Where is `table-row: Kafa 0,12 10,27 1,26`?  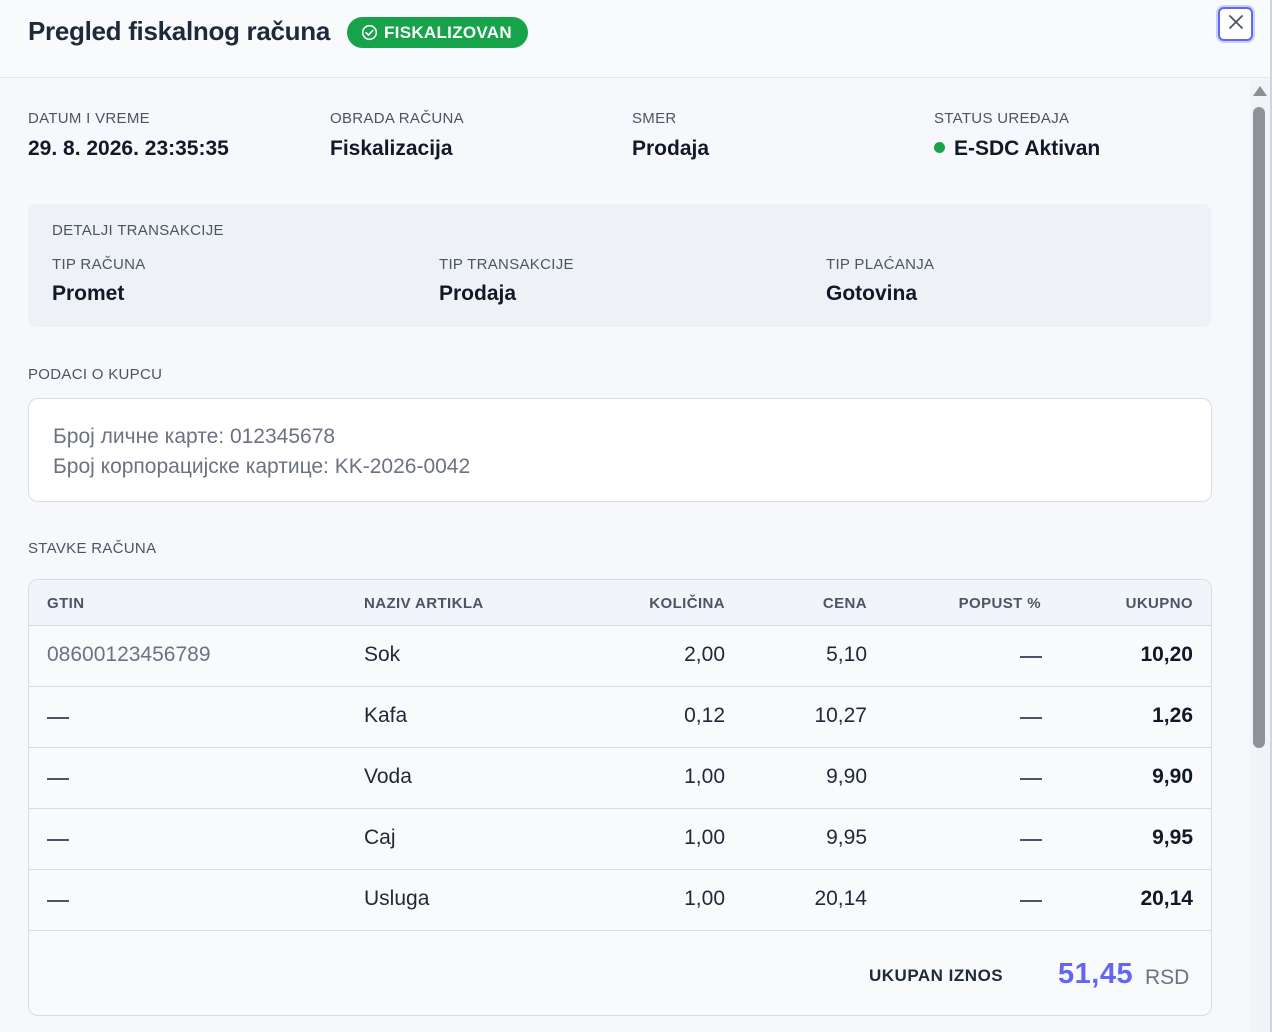
table-row: Kafa 0,12 10,27 1,26 is located at coordinates (620, 717).